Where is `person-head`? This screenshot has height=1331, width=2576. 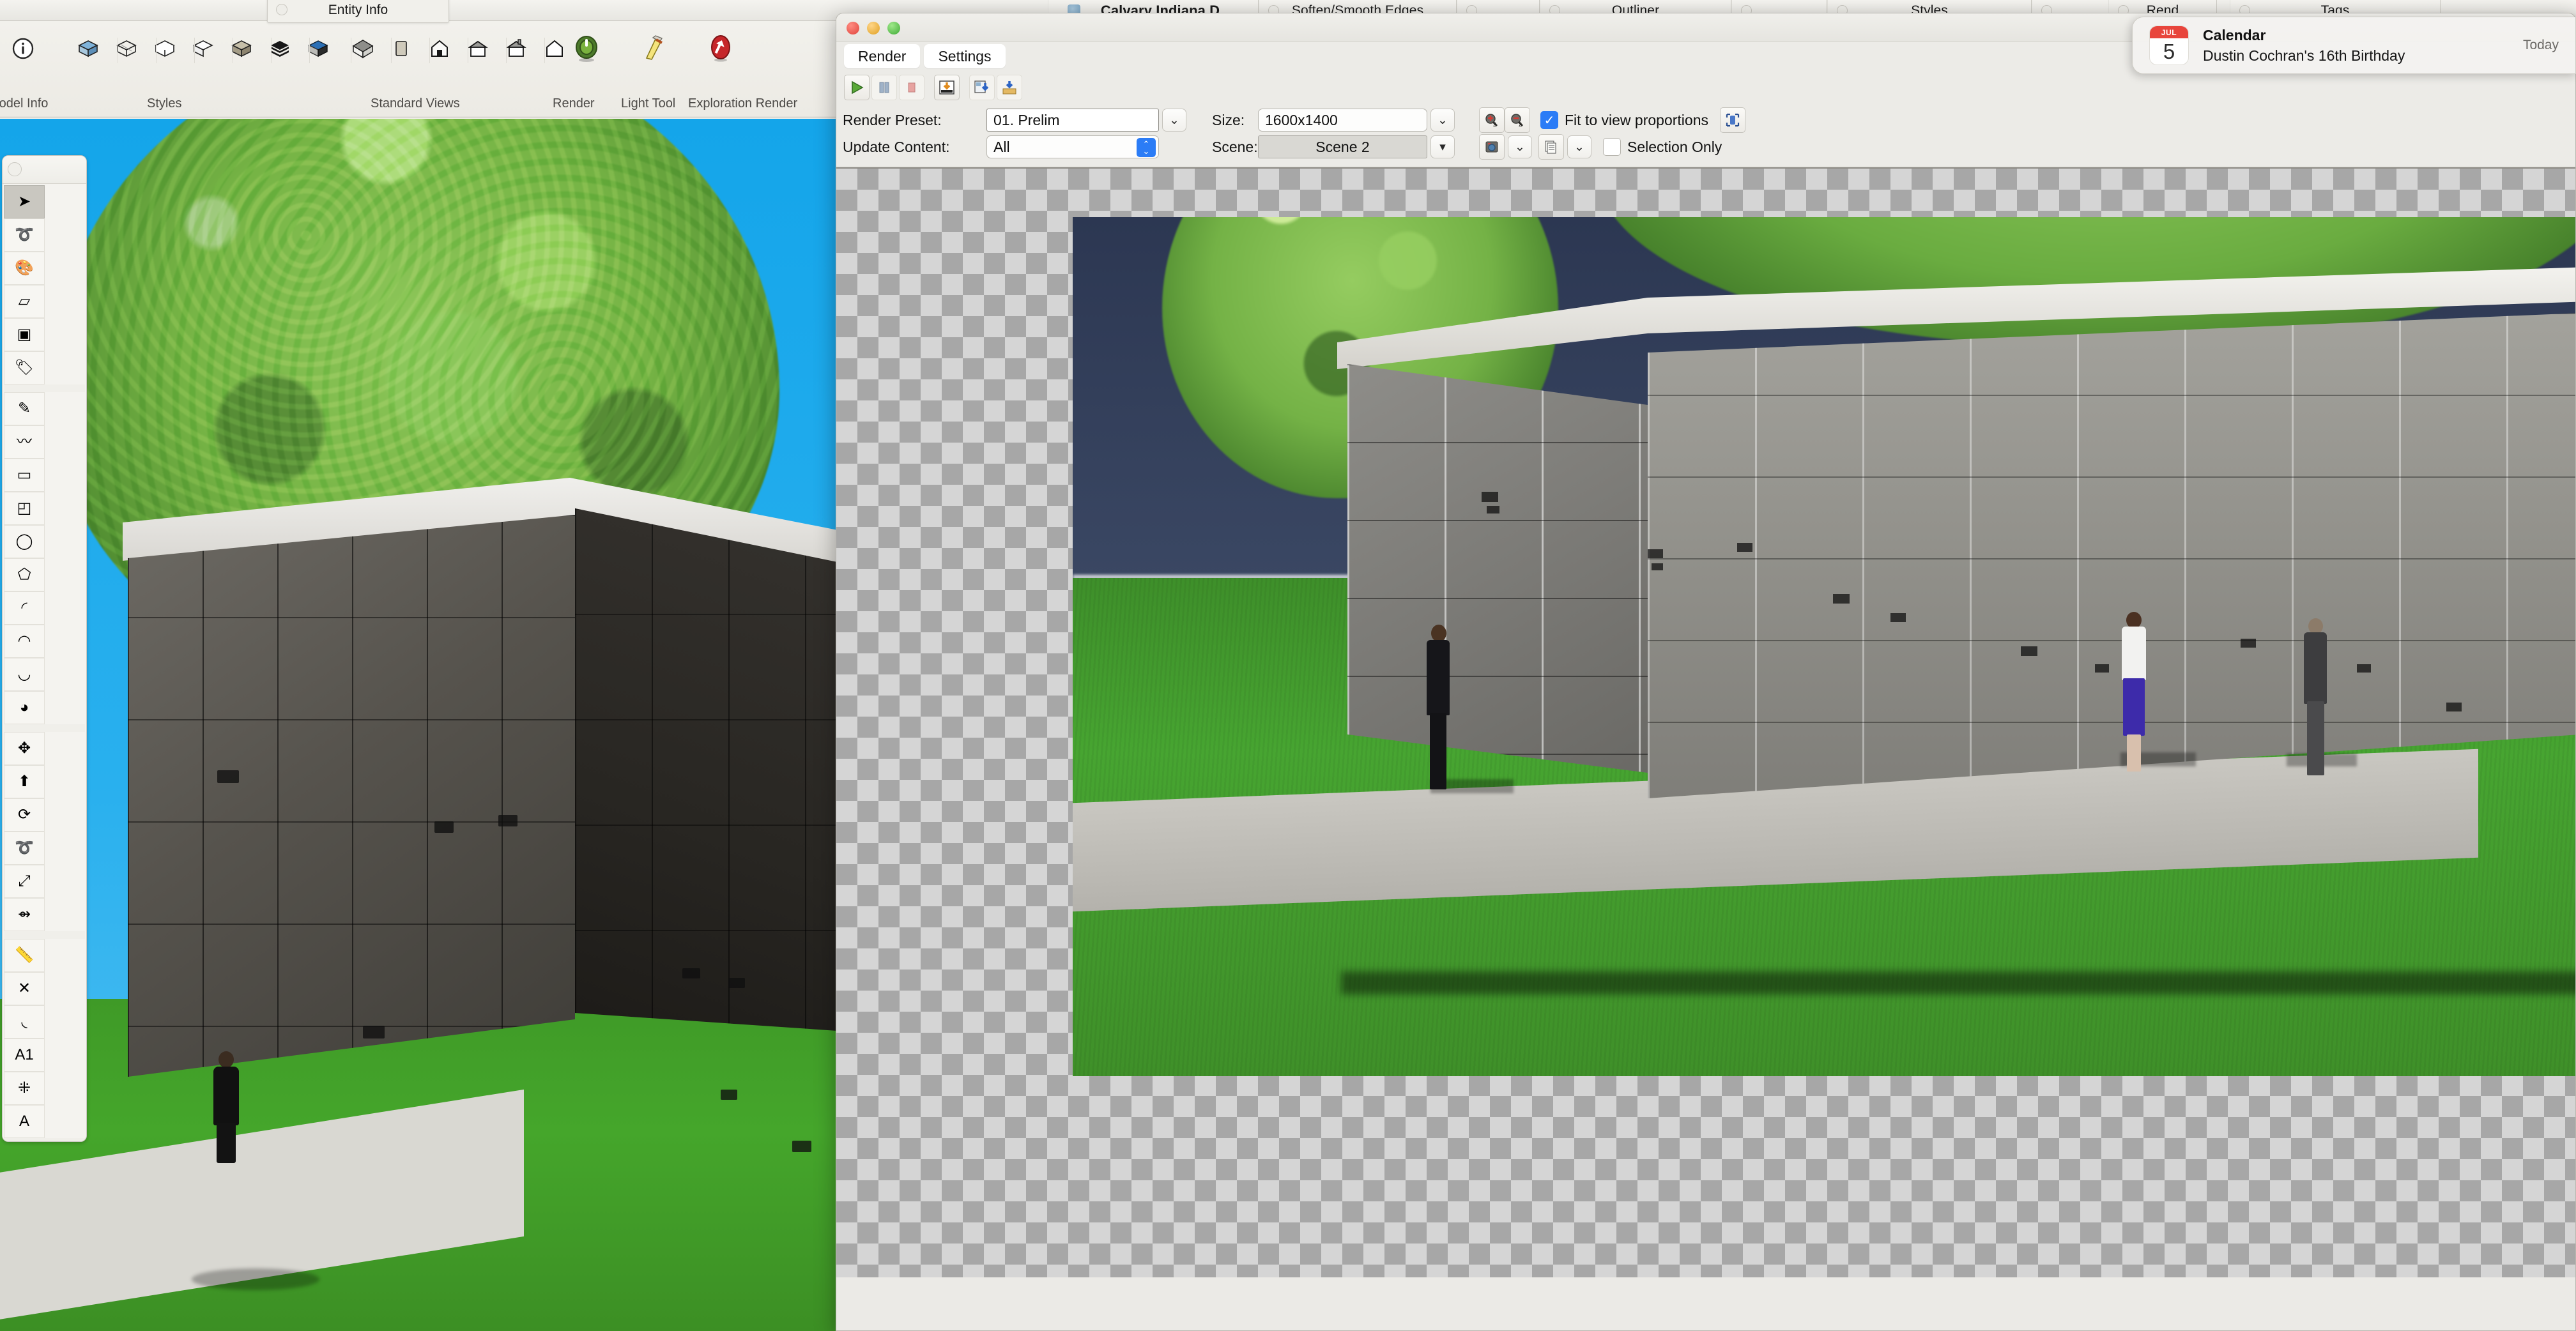 person-head is located at coordinates (1438, 633).